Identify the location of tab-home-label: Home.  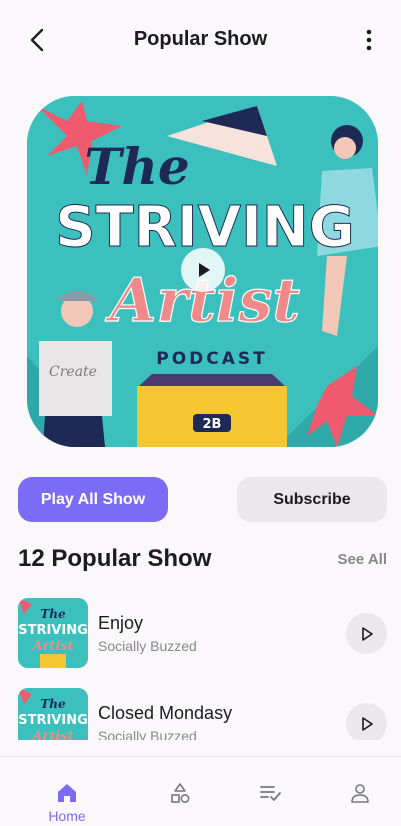
(67, 816).